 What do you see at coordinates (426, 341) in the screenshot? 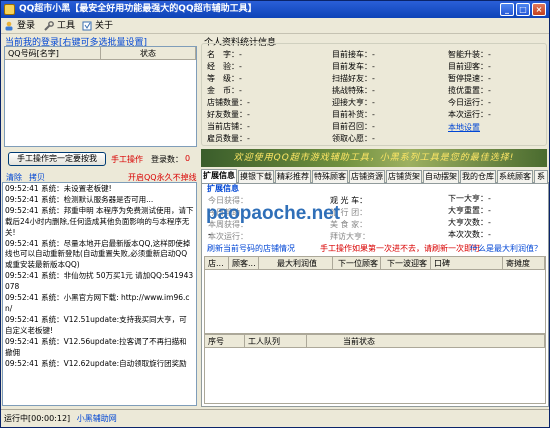
I see `staff-col-header: 当前状态` at bounding box center [426, 341].